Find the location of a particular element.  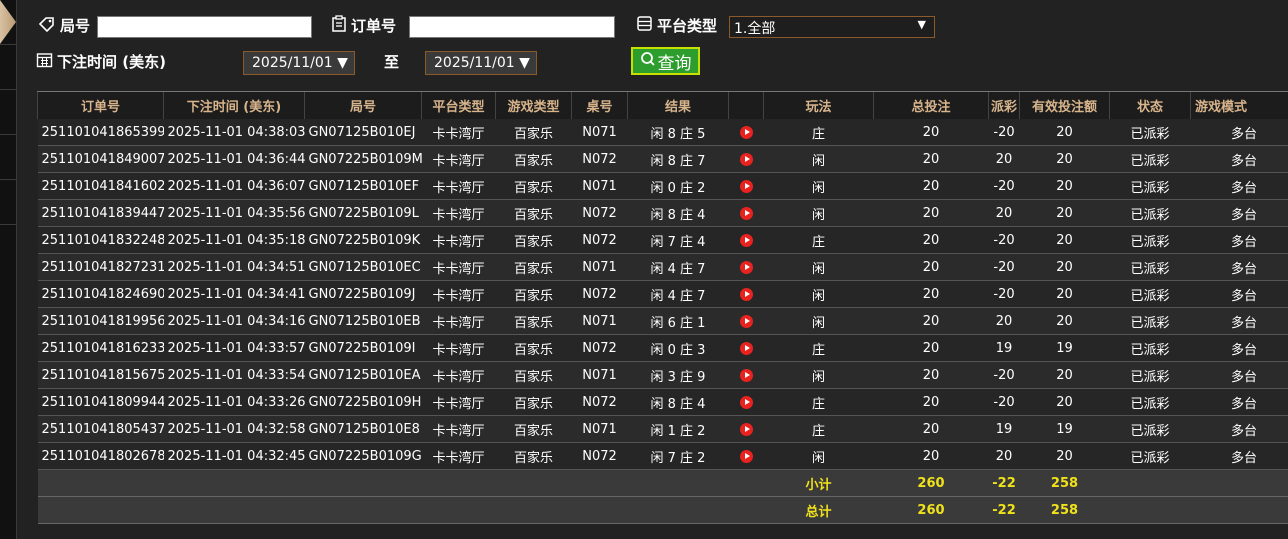

order-input is located at coordinates (512, 27).